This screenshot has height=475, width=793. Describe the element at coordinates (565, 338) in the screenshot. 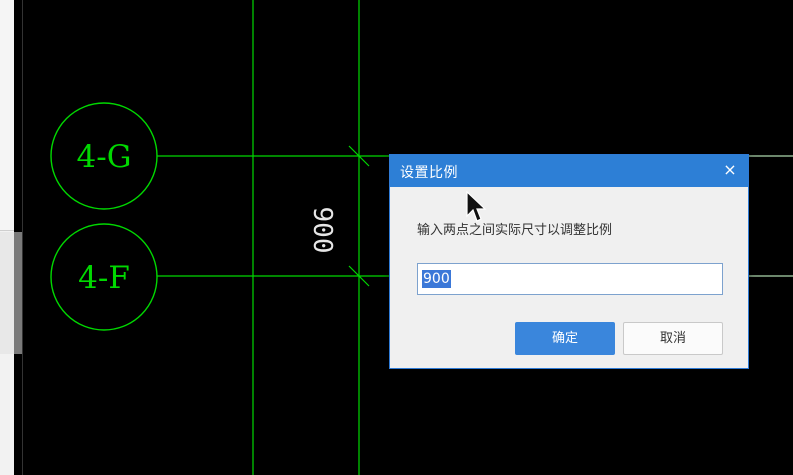

I see `ok-button: 确定` at that location.